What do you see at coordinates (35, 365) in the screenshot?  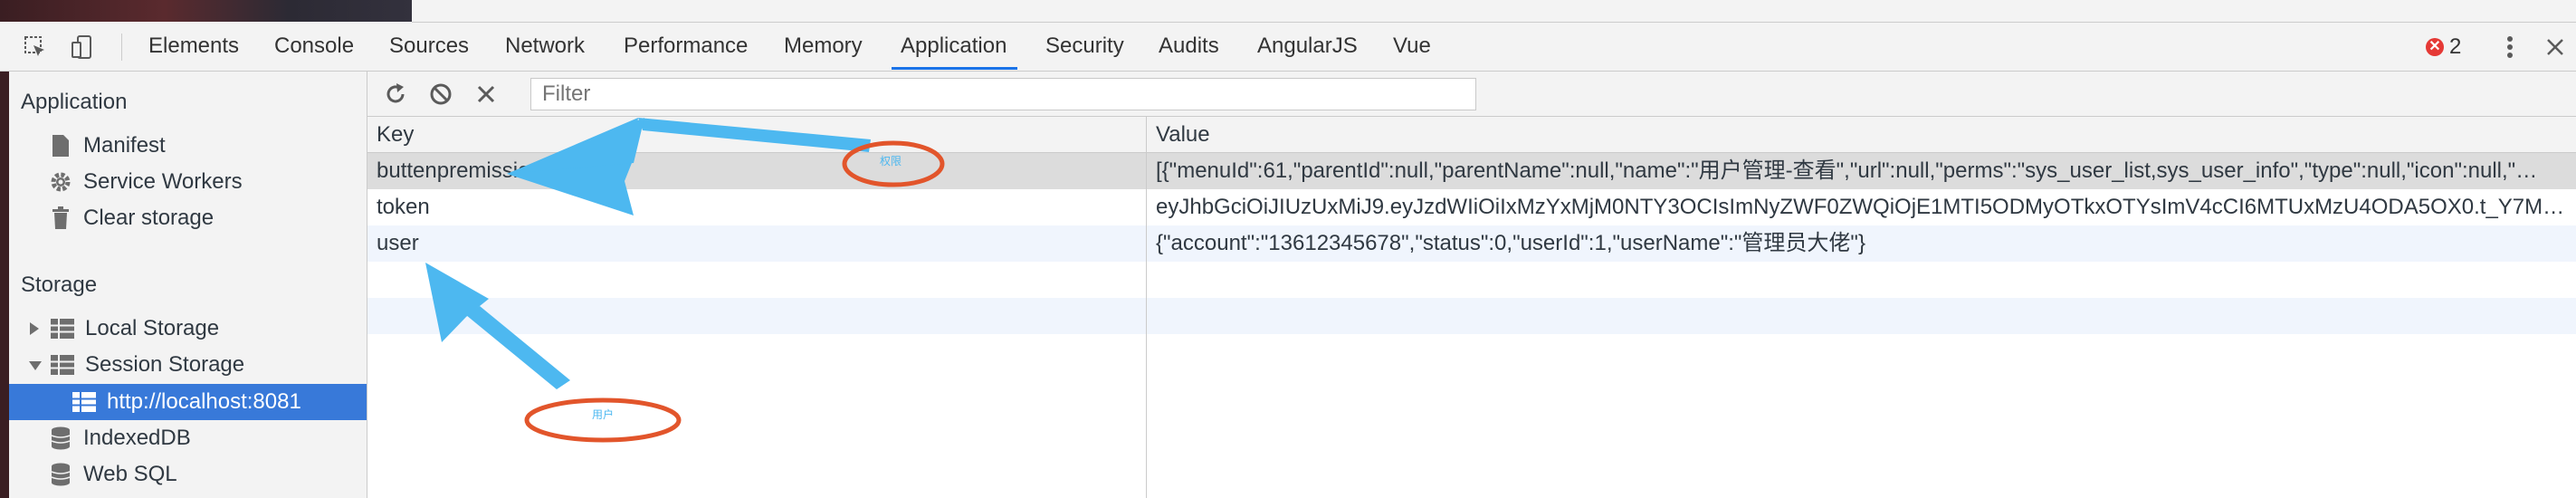 I see `expand-down-icon` at bounding box center [35, 365].